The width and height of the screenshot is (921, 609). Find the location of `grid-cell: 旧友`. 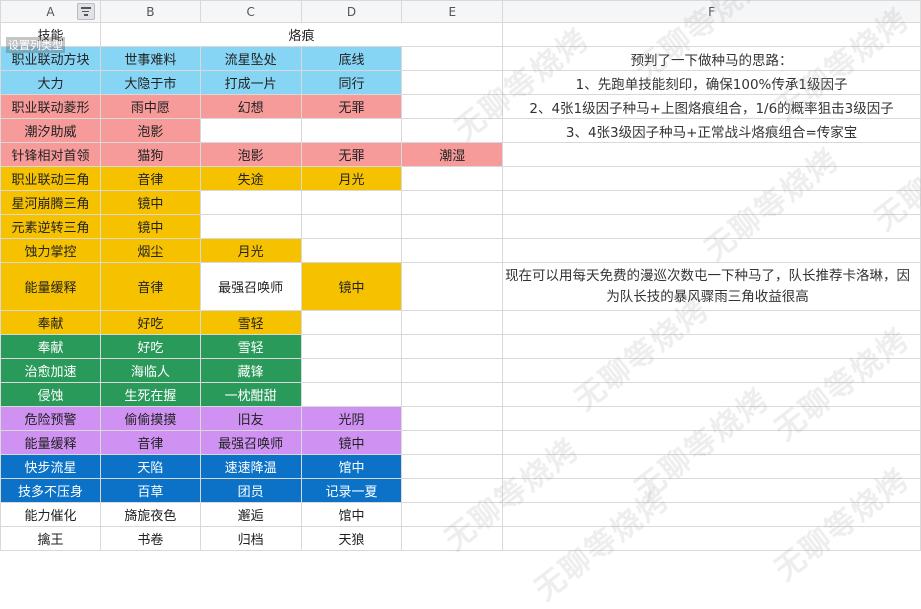

grid-cell: 旧友 is located at coordinates (250, 418).